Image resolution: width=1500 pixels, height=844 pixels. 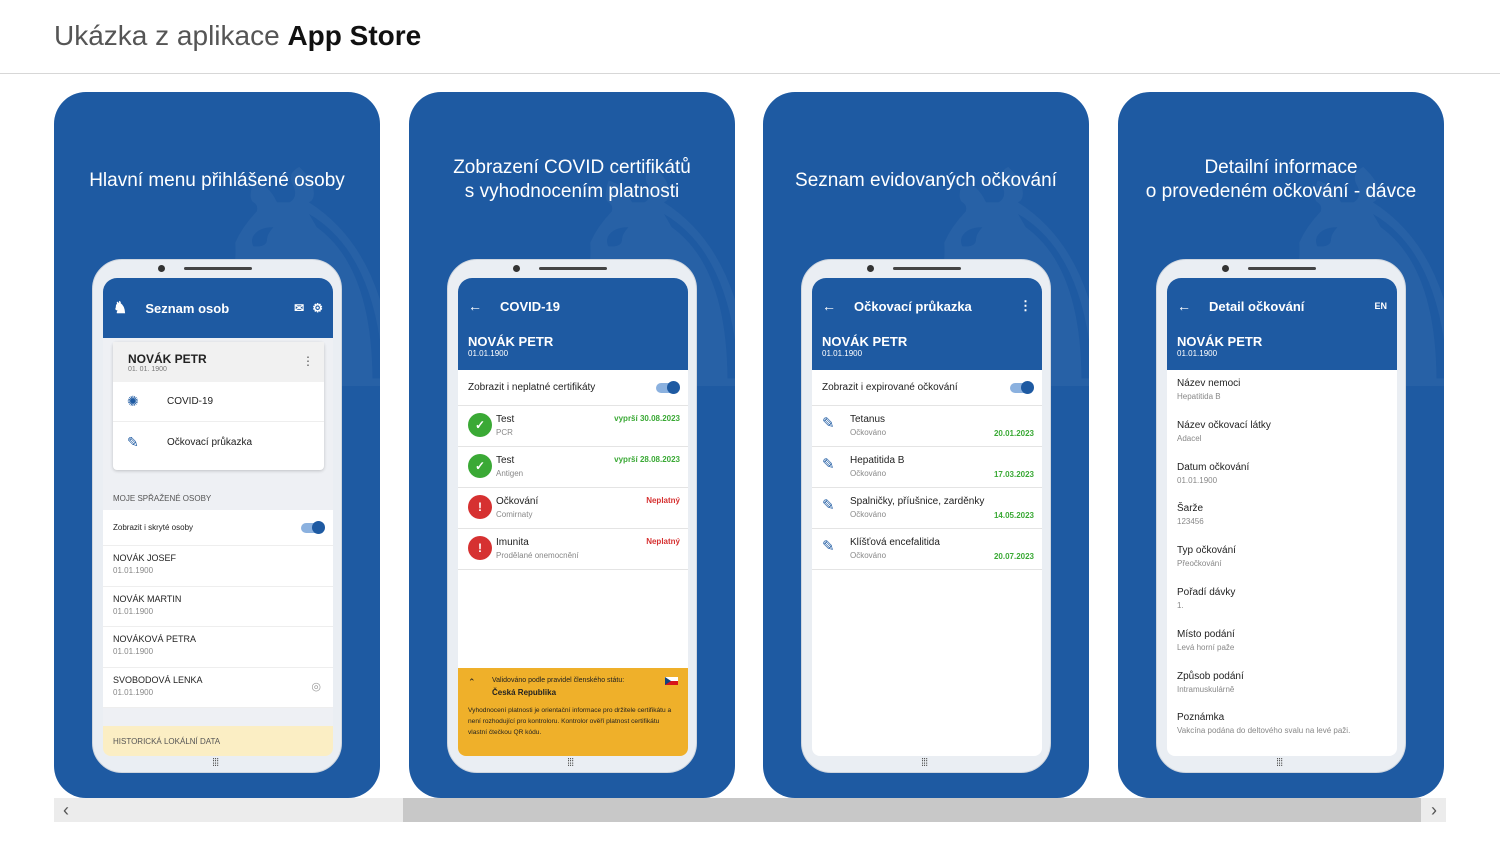 I want to click on horizontal-scrollbar: ‹ ›, so click(x=750, y=810).